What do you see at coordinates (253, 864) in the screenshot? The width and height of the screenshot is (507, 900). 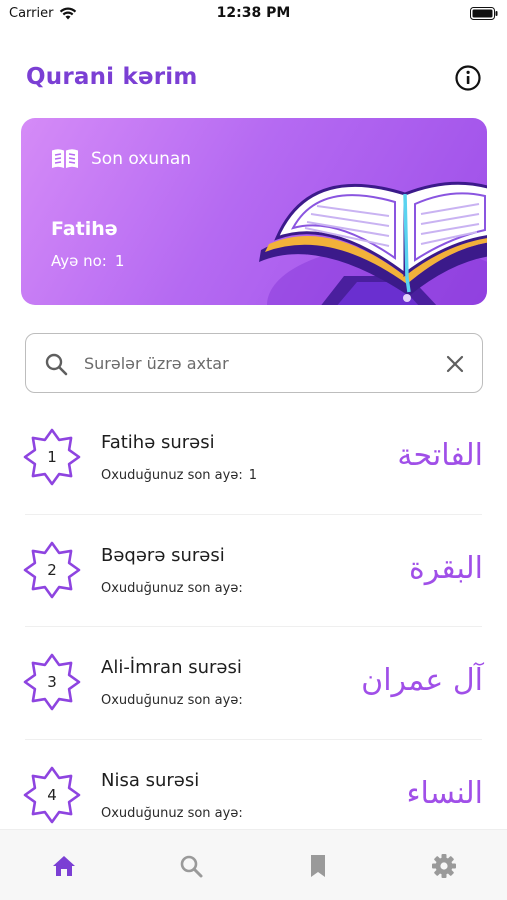 I see `bottom-nav` at bounding box center [253, 864].